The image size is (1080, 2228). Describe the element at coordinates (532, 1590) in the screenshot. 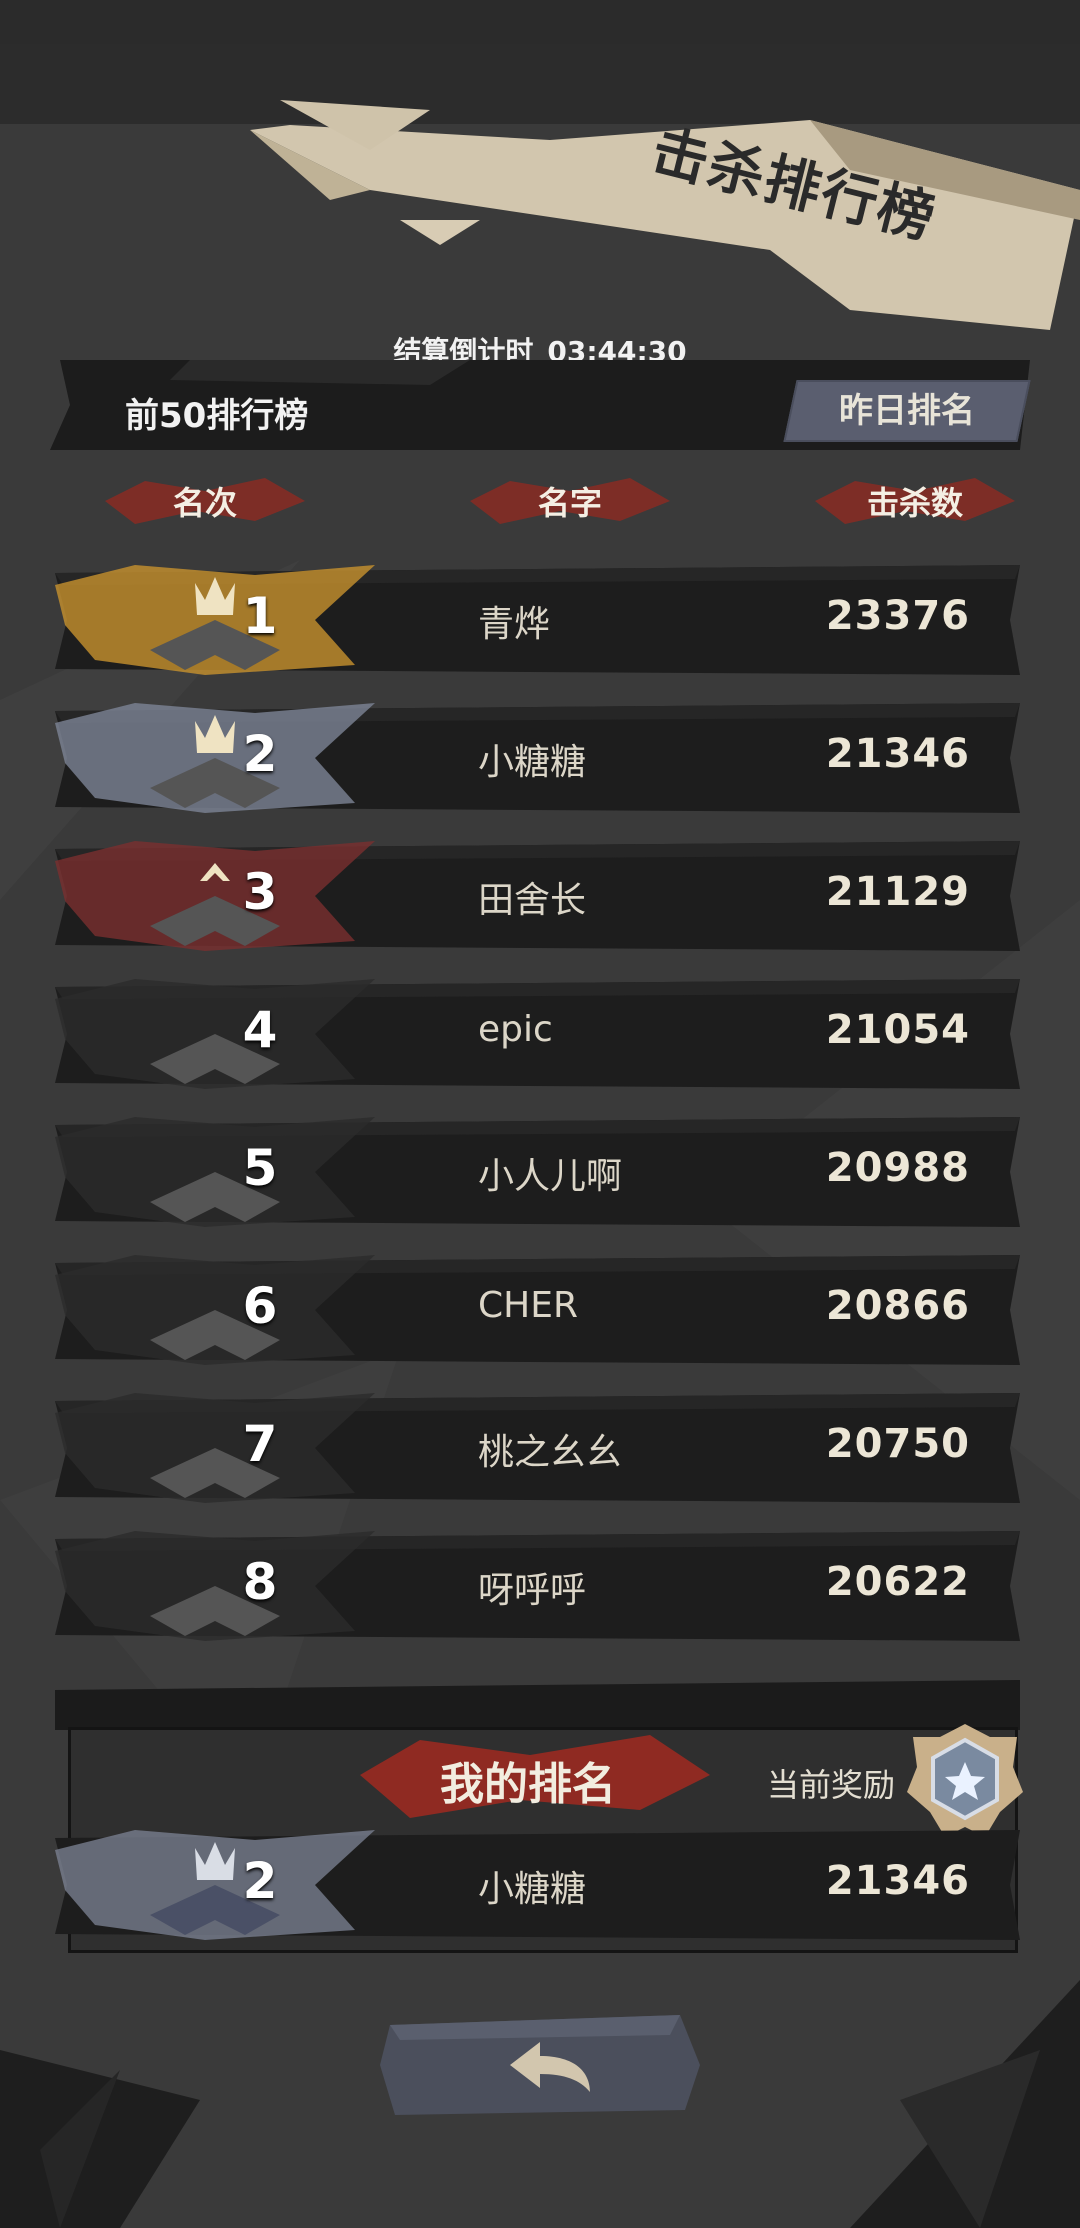

I see `player-name: 呀呼呼` at that location.